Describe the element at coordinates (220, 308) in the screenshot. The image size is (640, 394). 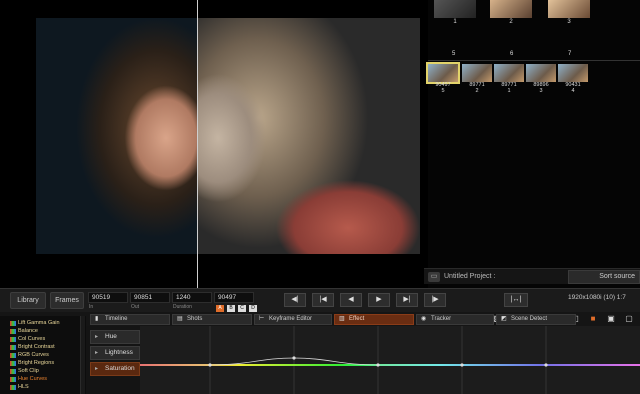
I see `version-a-button: A` at that location.